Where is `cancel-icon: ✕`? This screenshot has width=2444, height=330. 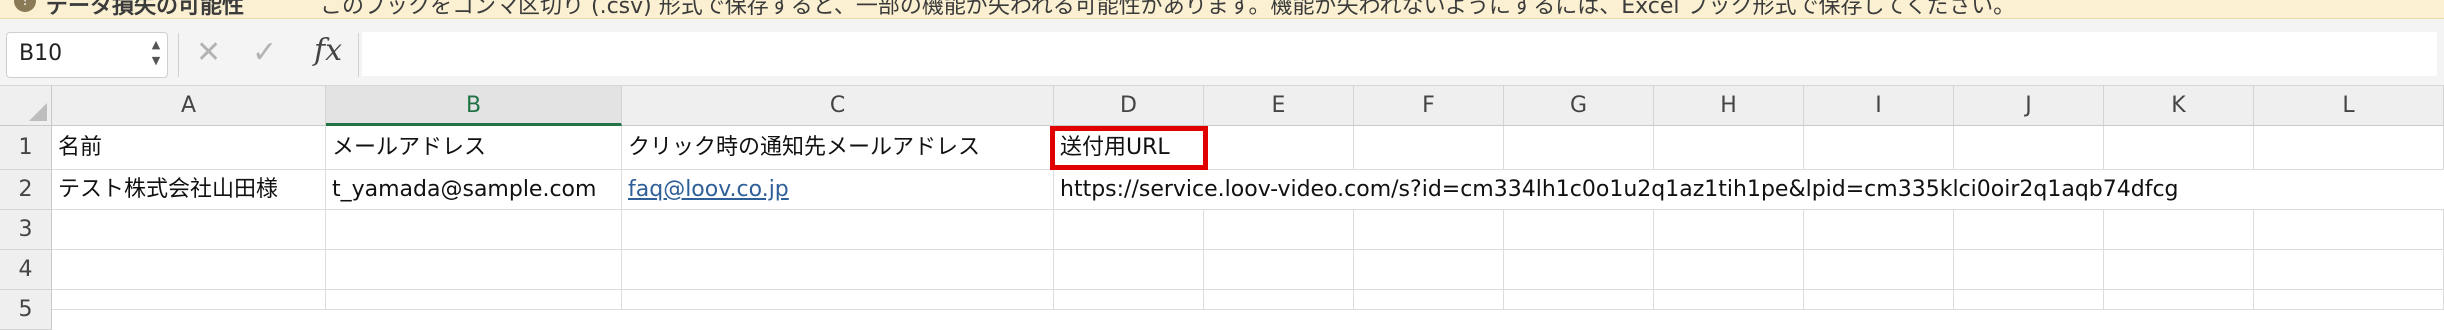 cancel-icon: ✕ is located at coordinates (208, 53).